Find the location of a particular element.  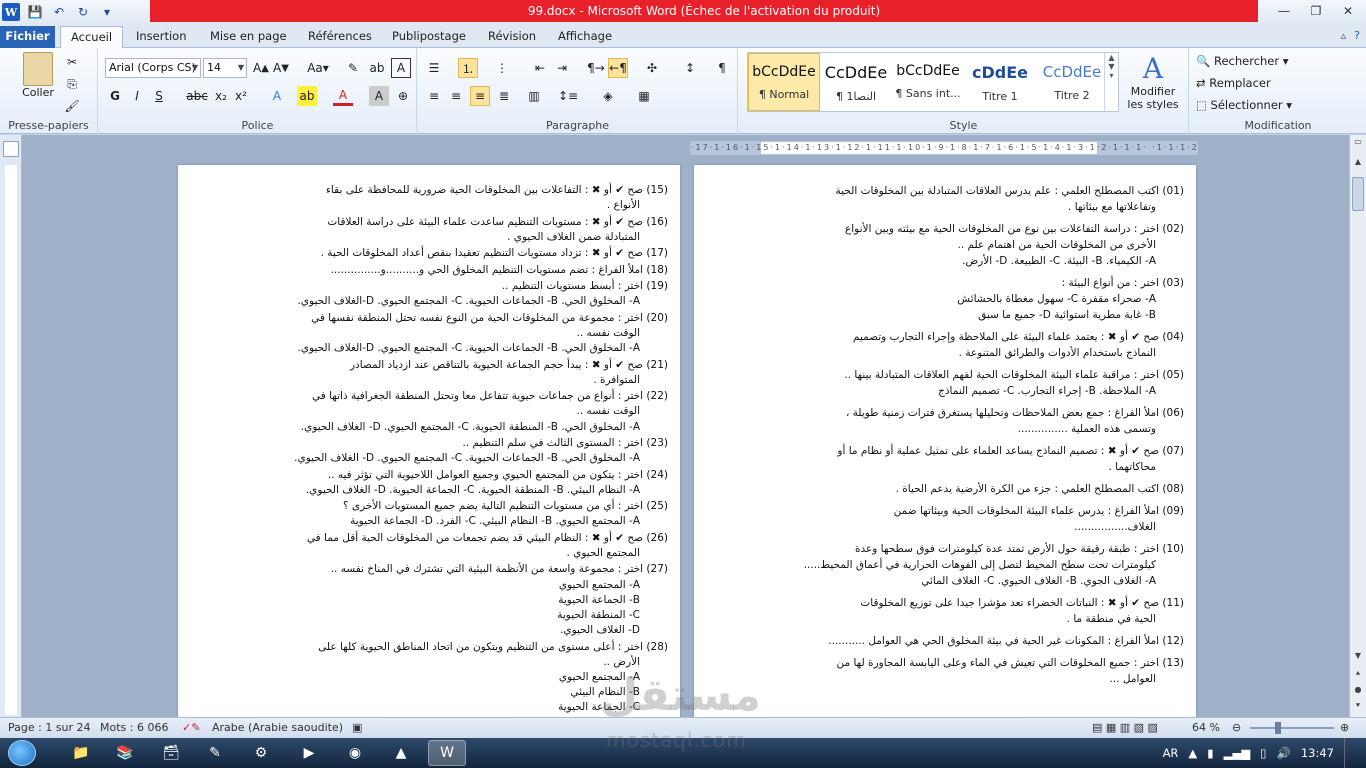

highlight-icon: ab is located at coordinates (307, 96).